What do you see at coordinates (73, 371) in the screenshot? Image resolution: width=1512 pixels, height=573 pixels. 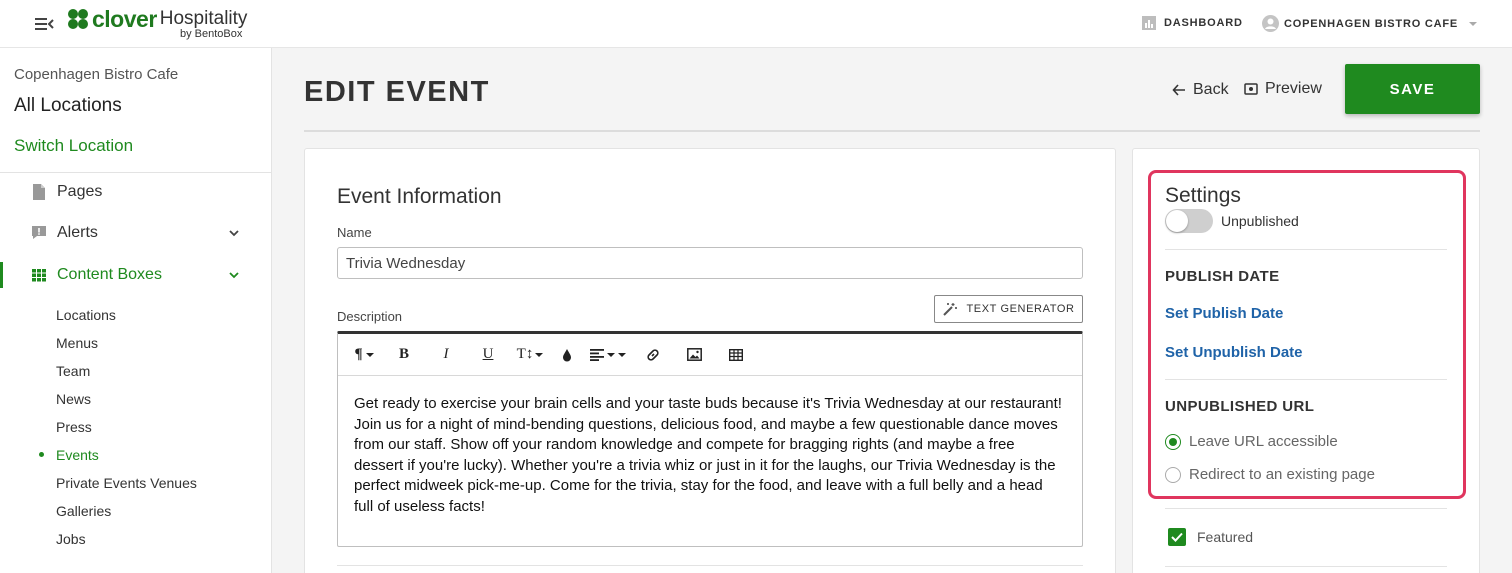 I see `sidebar-subitem-team: Team` at bounding box center [73, 371].